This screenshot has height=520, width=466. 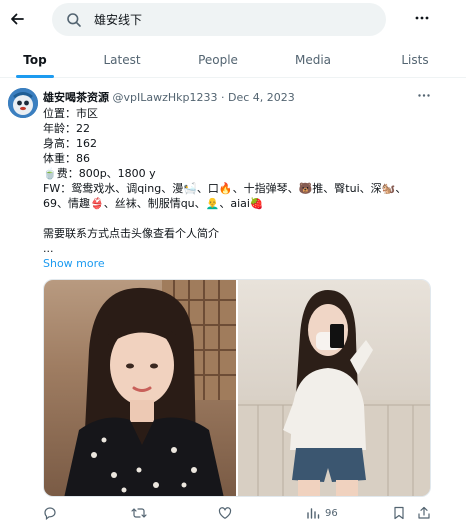 What do you see at coordinates (99, 173) in the screenshot?
I see `tweet-line: 🍵费：800p、1800 y` at bounding box center [99, 173].